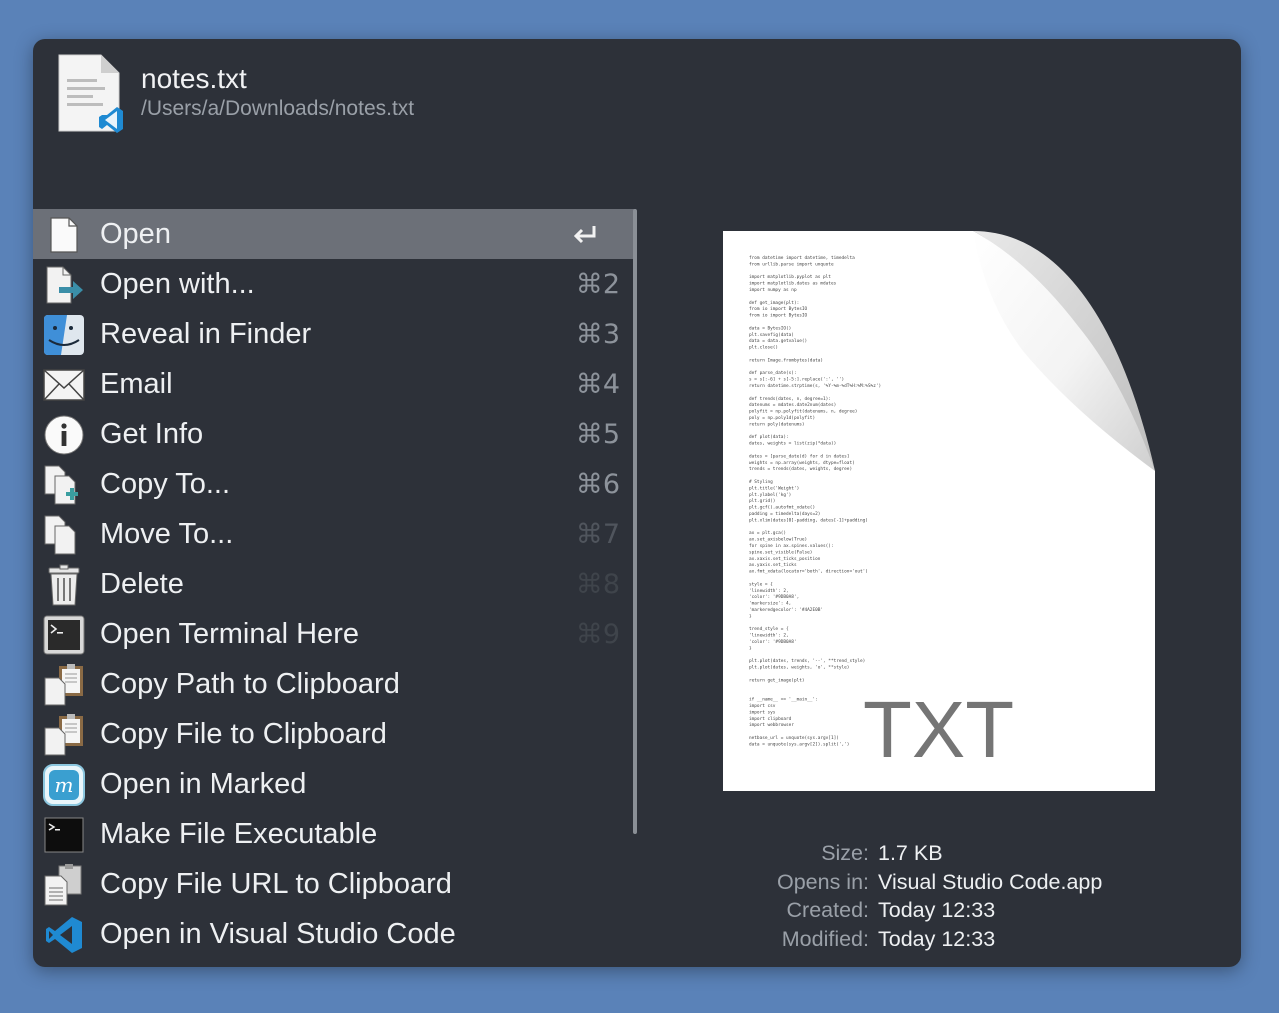 The height and width of the screenshot is (1013, 1279). Describe the element at coordinates (597, 384) in the screenshot. I see `shortcut-label: ⌘4` at that location.